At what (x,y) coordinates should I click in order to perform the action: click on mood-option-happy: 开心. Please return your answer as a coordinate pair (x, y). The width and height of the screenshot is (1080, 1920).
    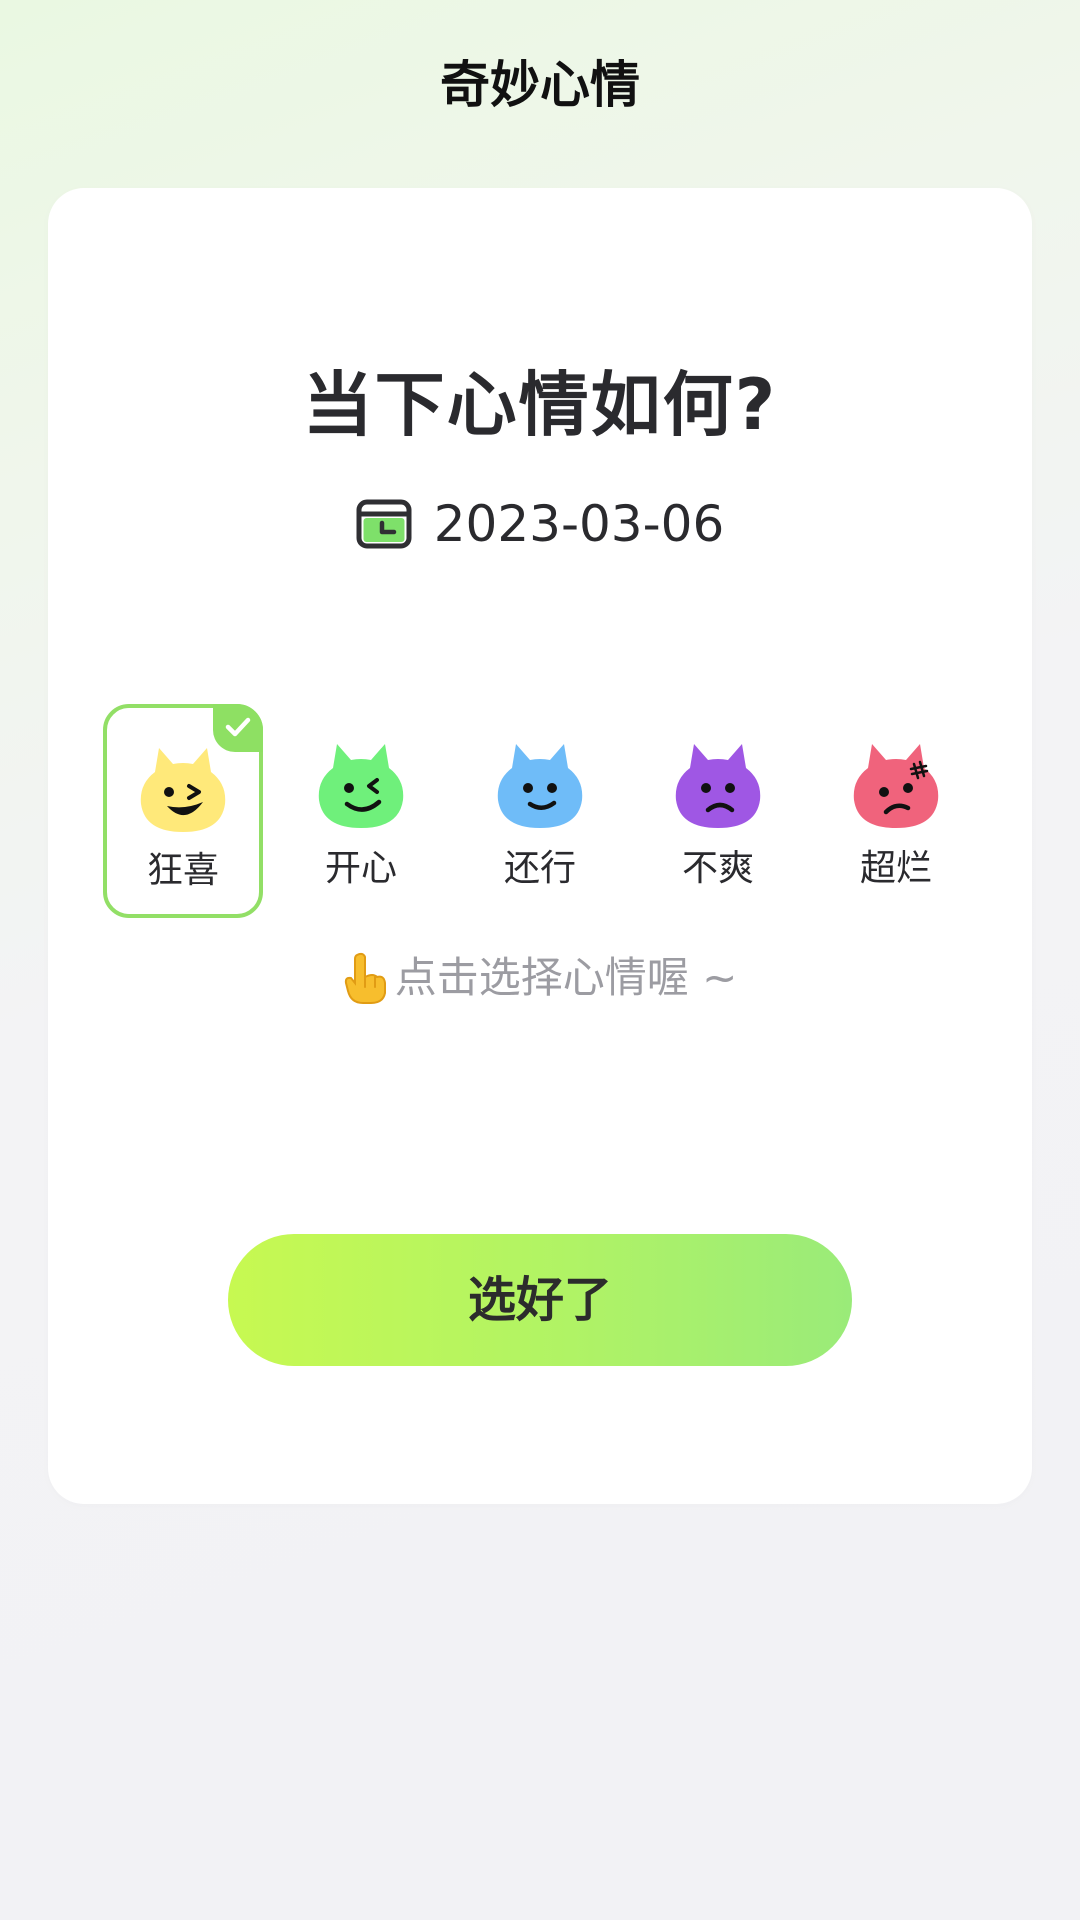
    Looking at the image, I should click on (361, 811).